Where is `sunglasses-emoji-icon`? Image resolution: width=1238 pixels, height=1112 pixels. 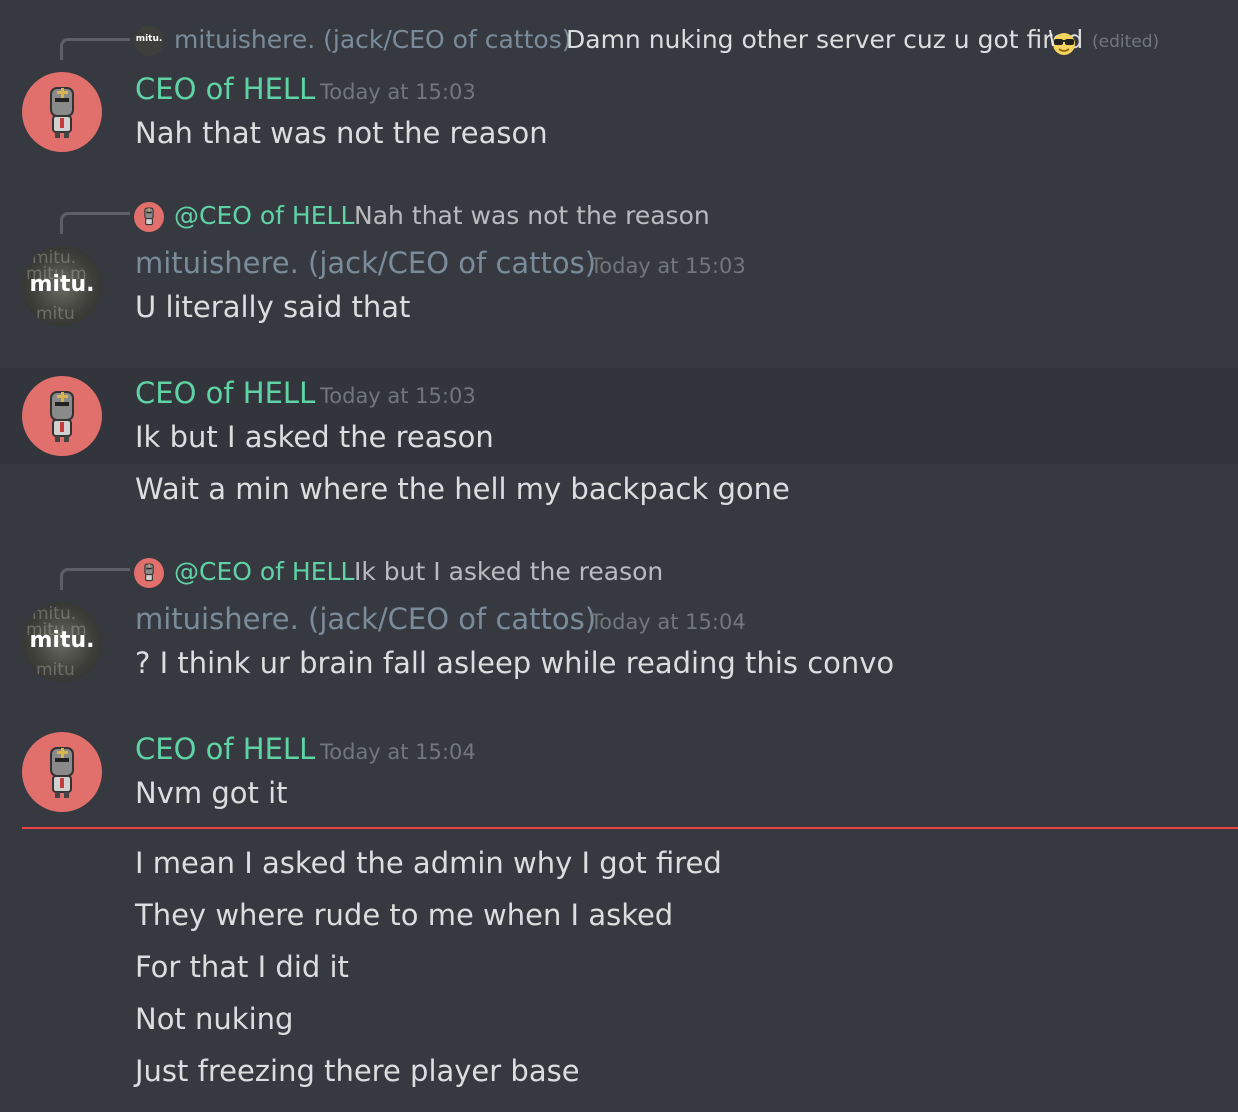 sunglasses-emoji-icon is located at coordinates (1062, 42).